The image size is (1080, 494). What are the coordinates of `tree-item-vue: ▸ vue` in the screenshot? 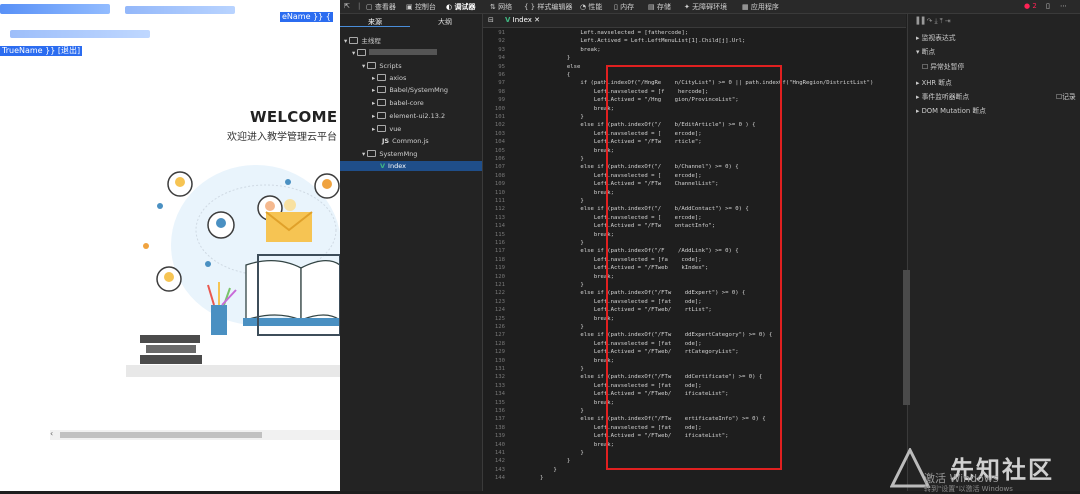 It's located at (386, 129).